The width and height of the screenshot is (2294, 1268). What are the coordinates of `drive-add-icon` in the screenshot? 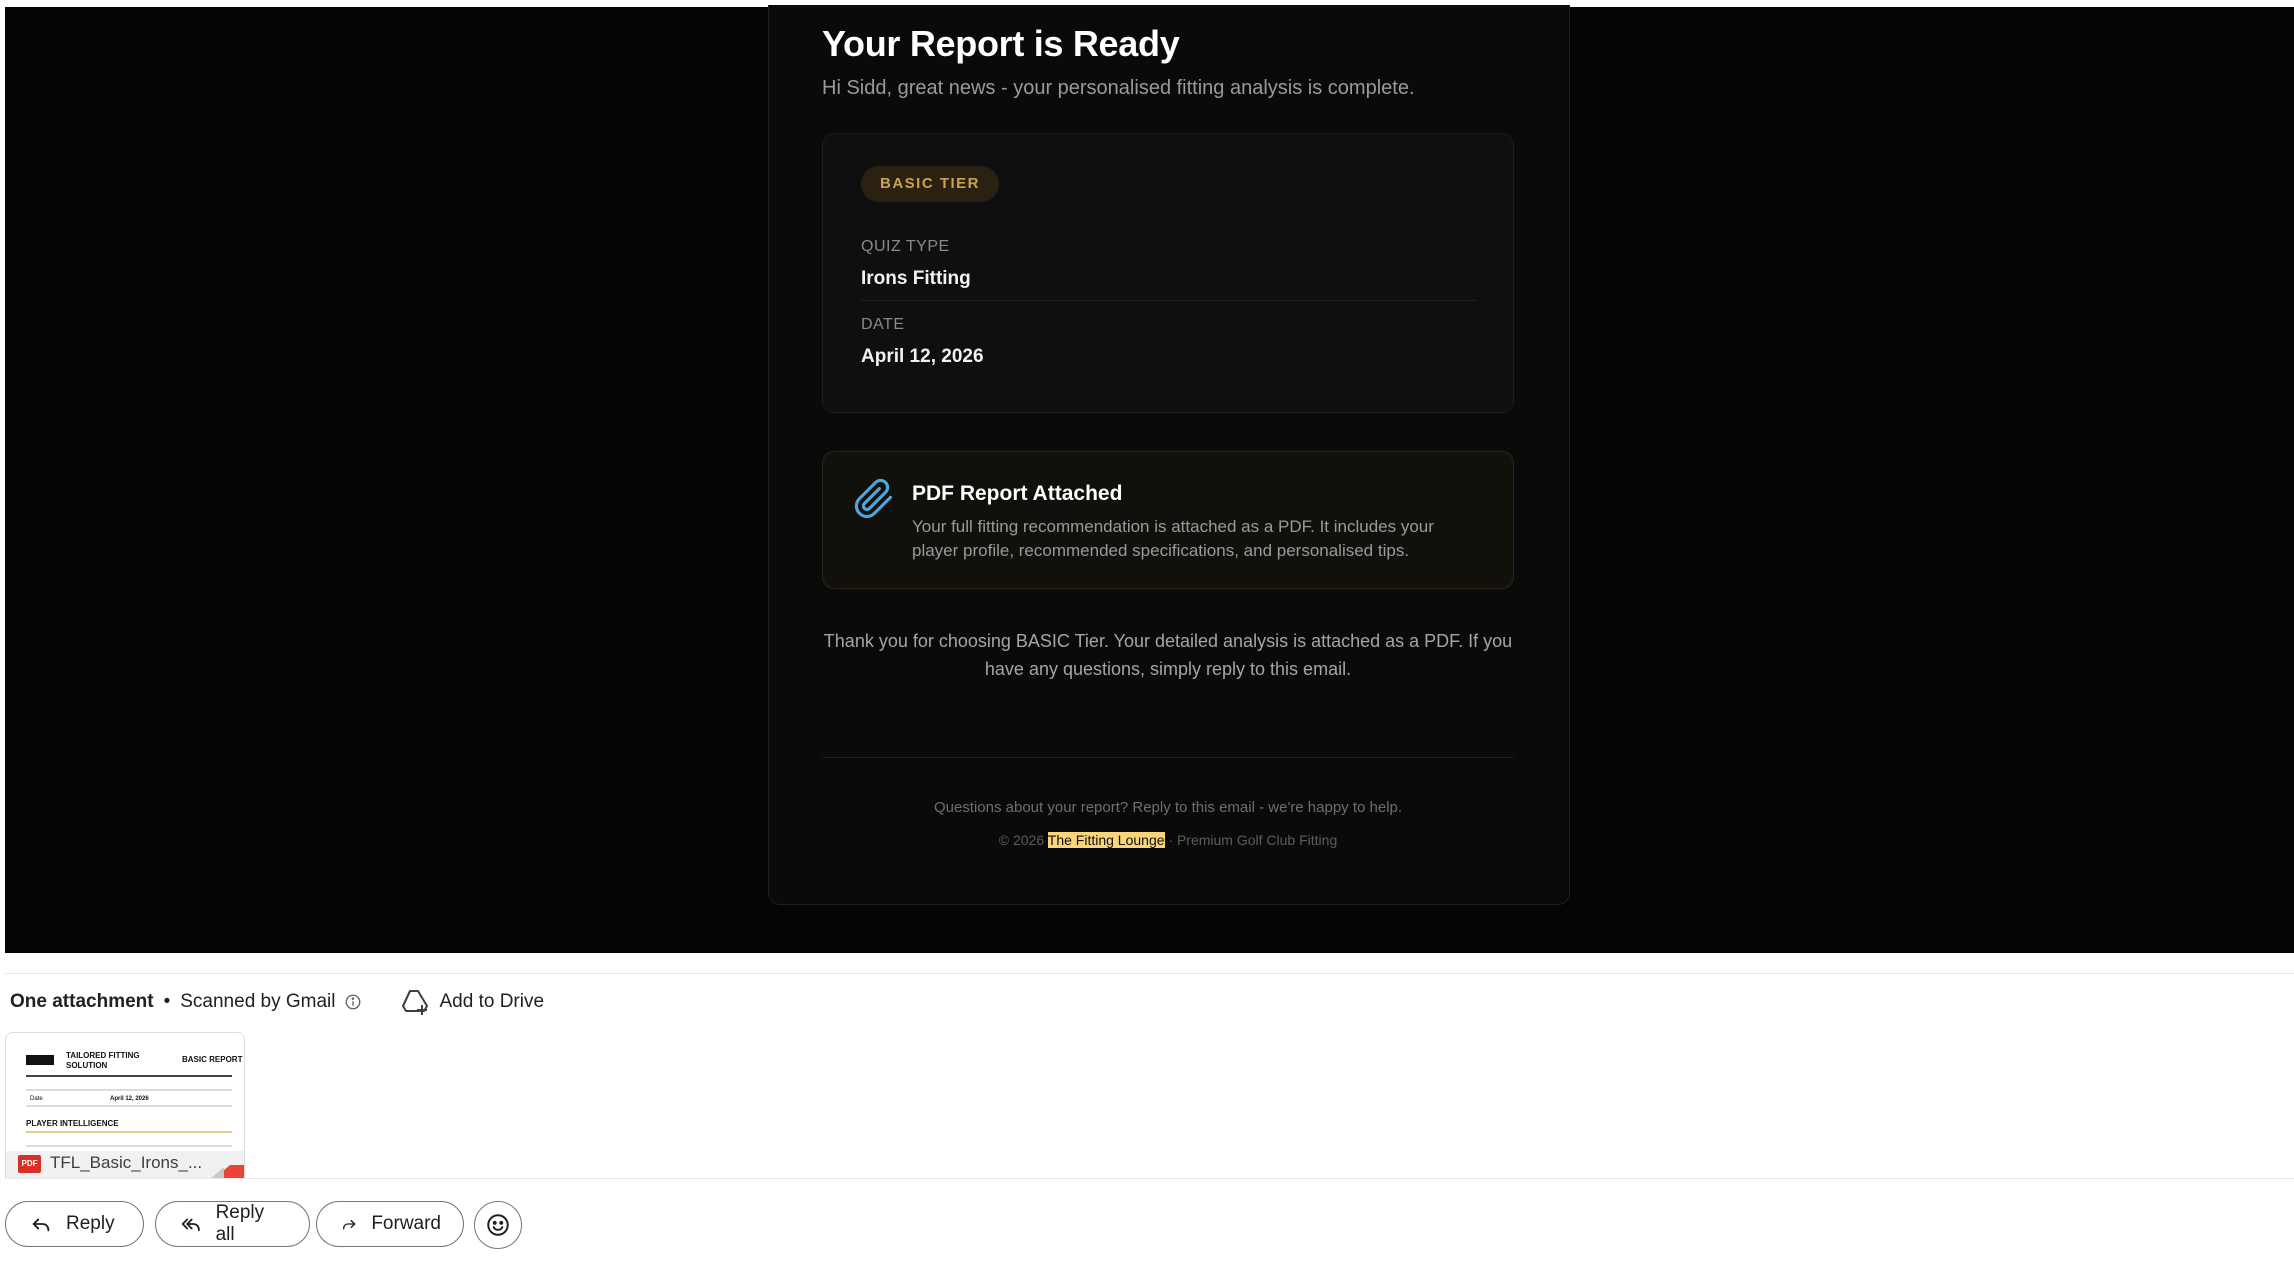 It's located at (414, 1002).